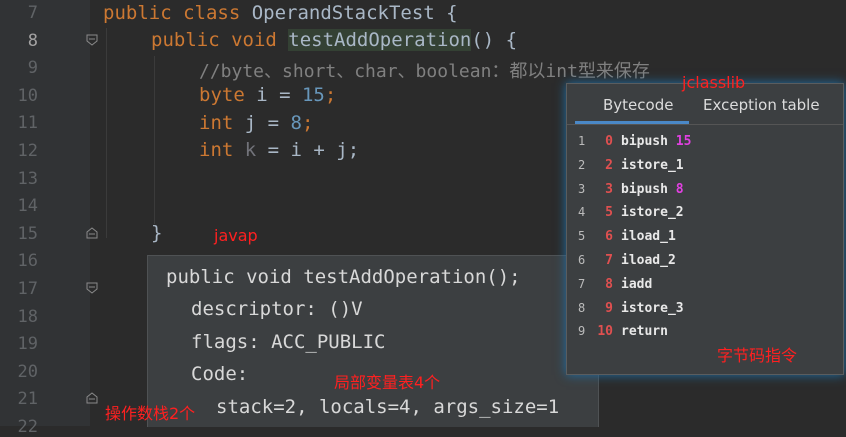 The image size is (846, 437). Describe the element at coordinates (343, 277) in the screenshot. I see `javap-signature: public void testAddOperation();` at that location.